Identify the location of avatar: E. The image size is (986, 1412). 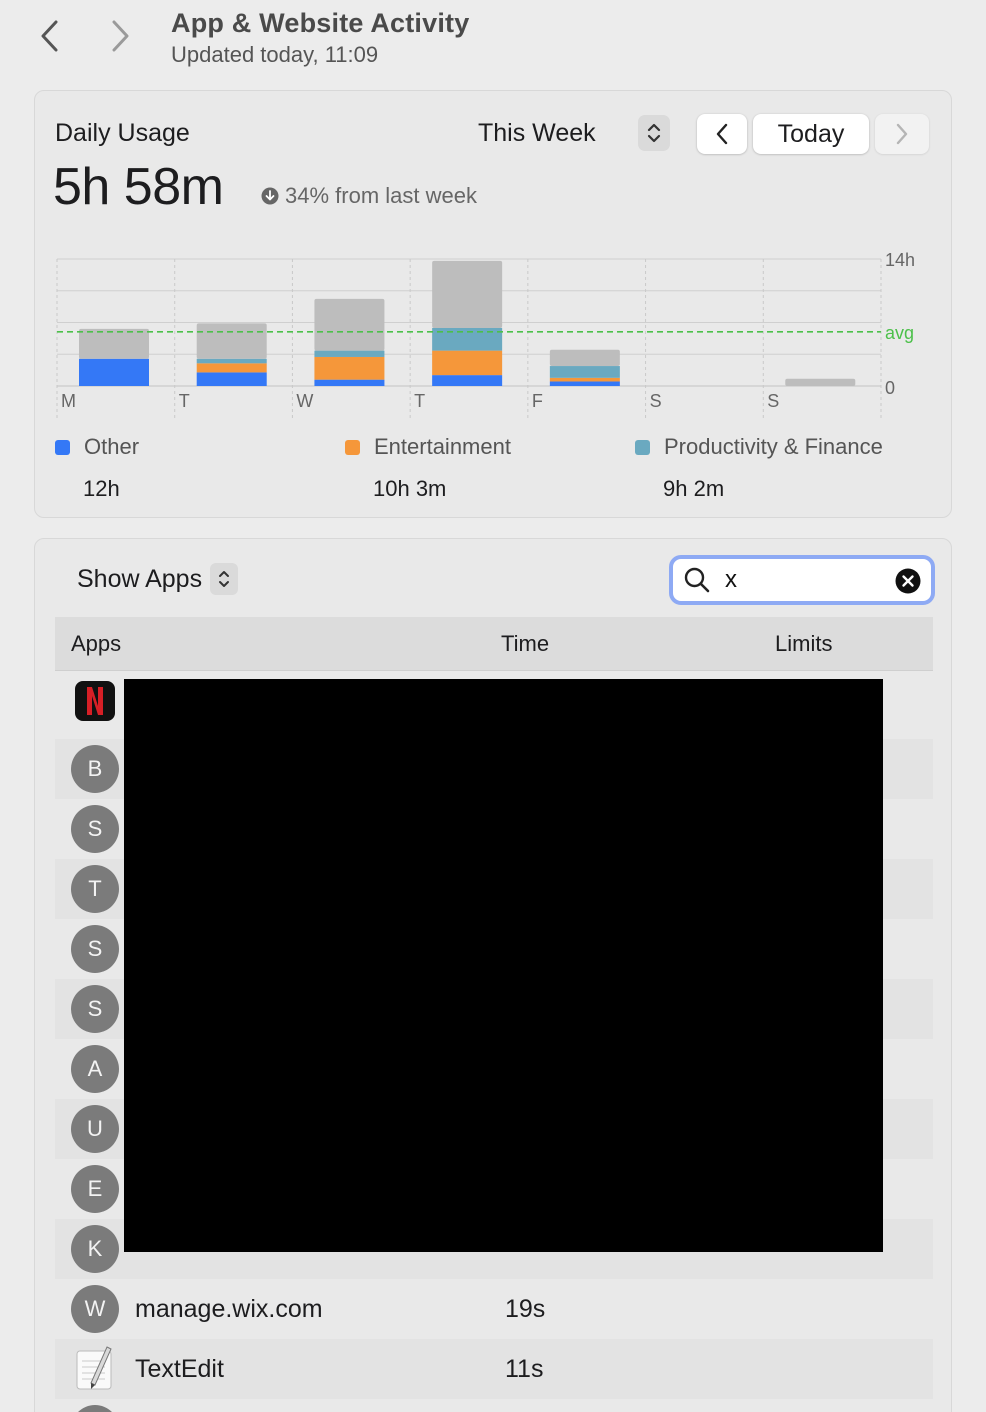
(95, 1189).